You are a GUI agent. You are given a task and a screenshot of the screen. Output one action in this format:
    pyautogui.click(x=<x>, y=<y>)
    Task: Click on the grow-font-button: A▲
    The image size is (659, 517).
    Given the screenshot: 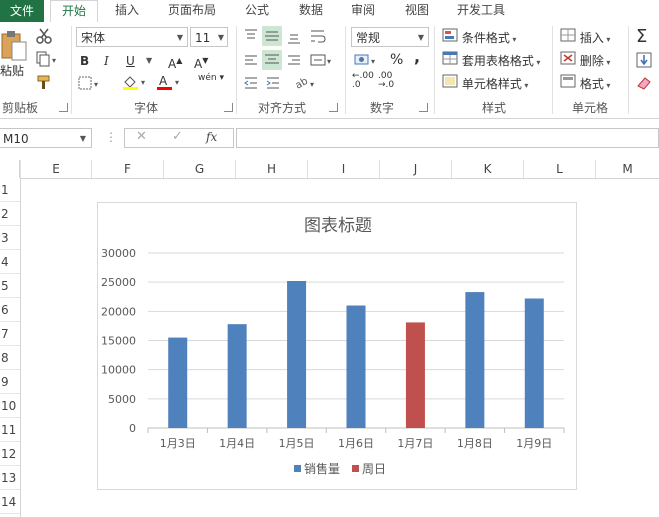 What is the action you would take?
    pyautogui.click(x=175, y=62)
    